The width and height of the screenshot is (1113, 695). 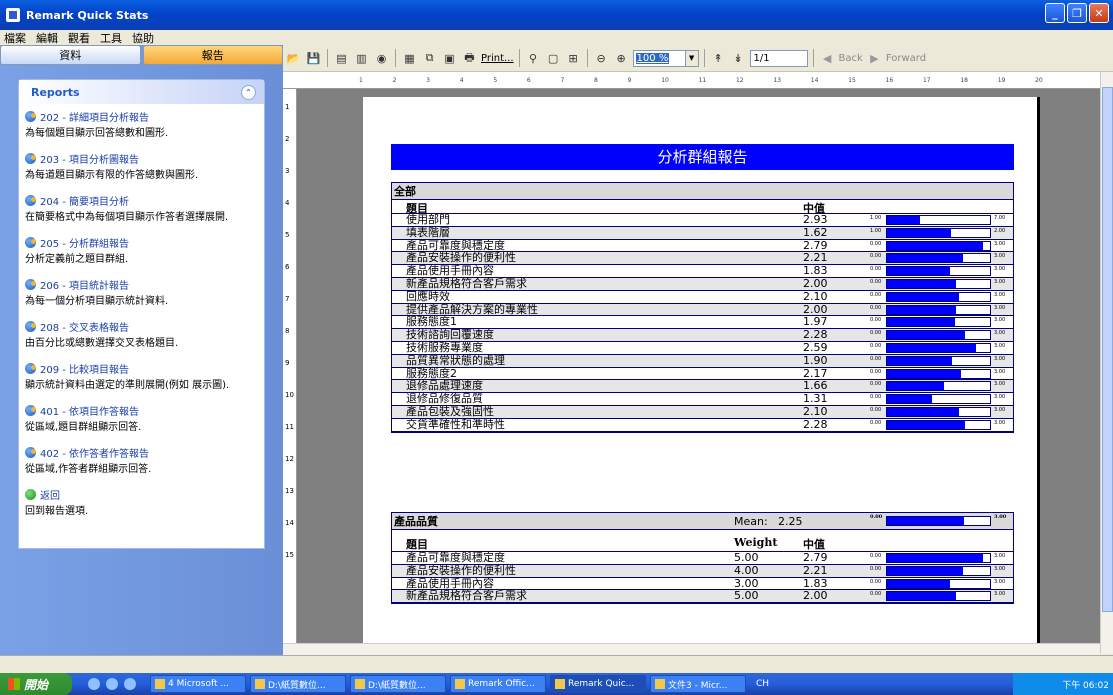 What do you see at coordinates (778, 58) in the screenshot?
I see `page-number-field: 1/1` at bounding box center [778, 58].